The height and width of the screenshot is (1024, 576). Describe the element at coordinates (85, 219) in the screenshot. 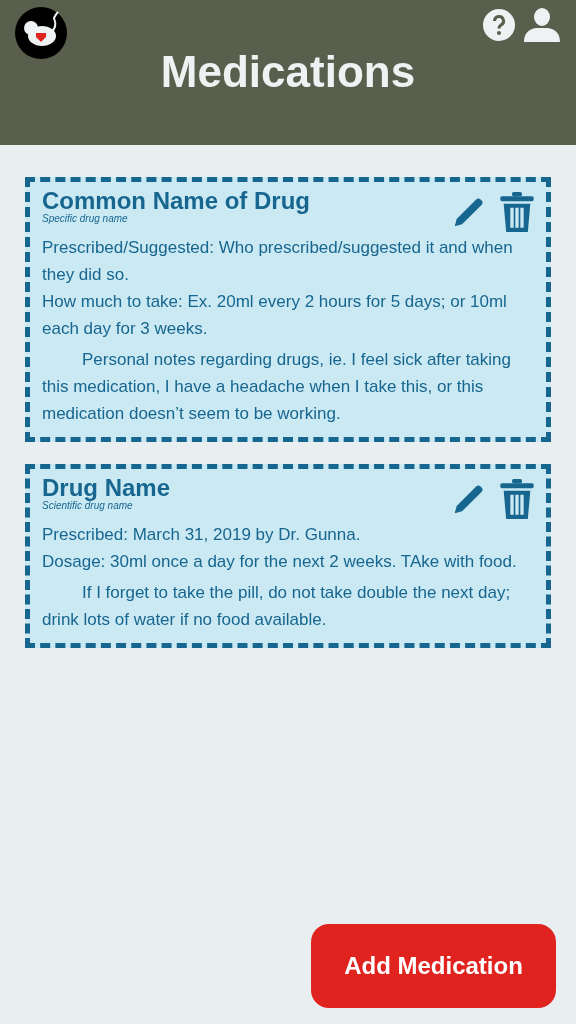

I see `drug-subname: Specific drug name` at that location.